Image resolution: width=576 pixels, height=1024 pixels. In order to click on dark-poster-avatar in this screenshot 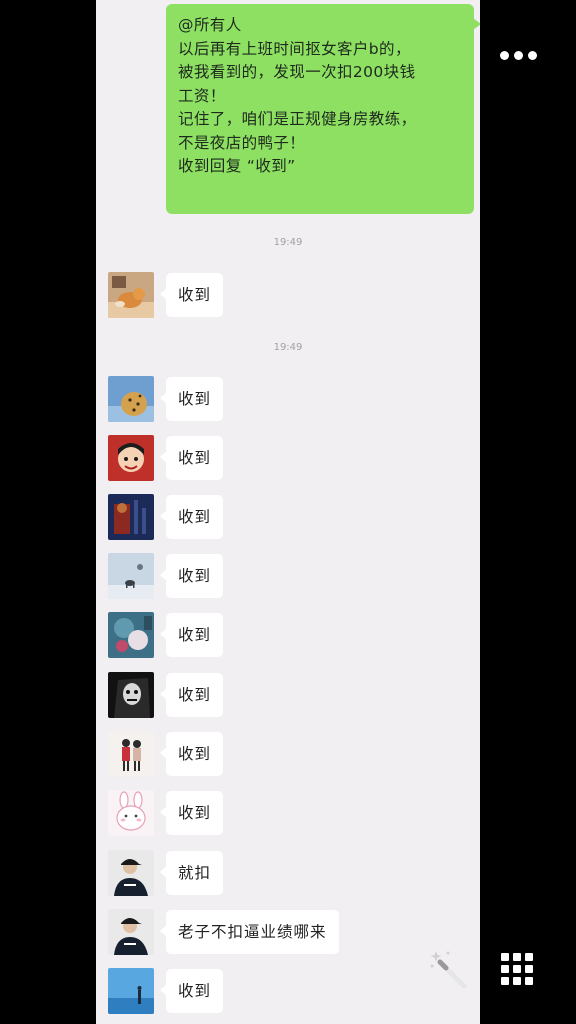, I will do `click(131, 517)`.